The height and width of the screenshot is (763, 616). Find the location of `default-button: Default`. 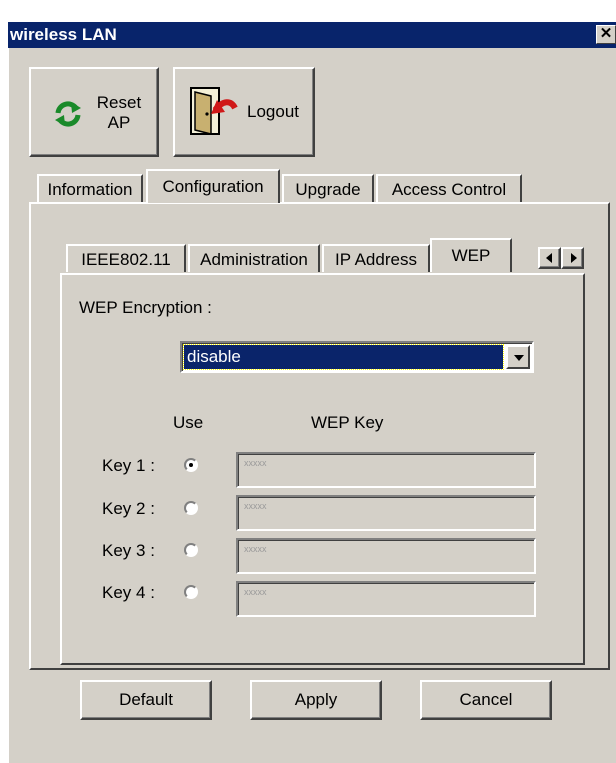

default-button: Default is located at coordinates (146, 700).